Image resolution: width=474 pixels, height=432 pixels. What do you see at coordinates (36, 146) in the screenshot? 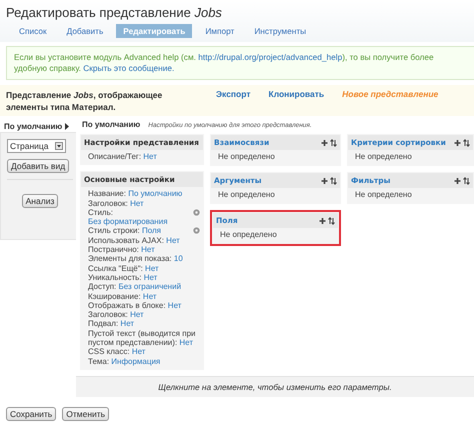
I see `display-select: Страница` at bounding box center [36, 146].